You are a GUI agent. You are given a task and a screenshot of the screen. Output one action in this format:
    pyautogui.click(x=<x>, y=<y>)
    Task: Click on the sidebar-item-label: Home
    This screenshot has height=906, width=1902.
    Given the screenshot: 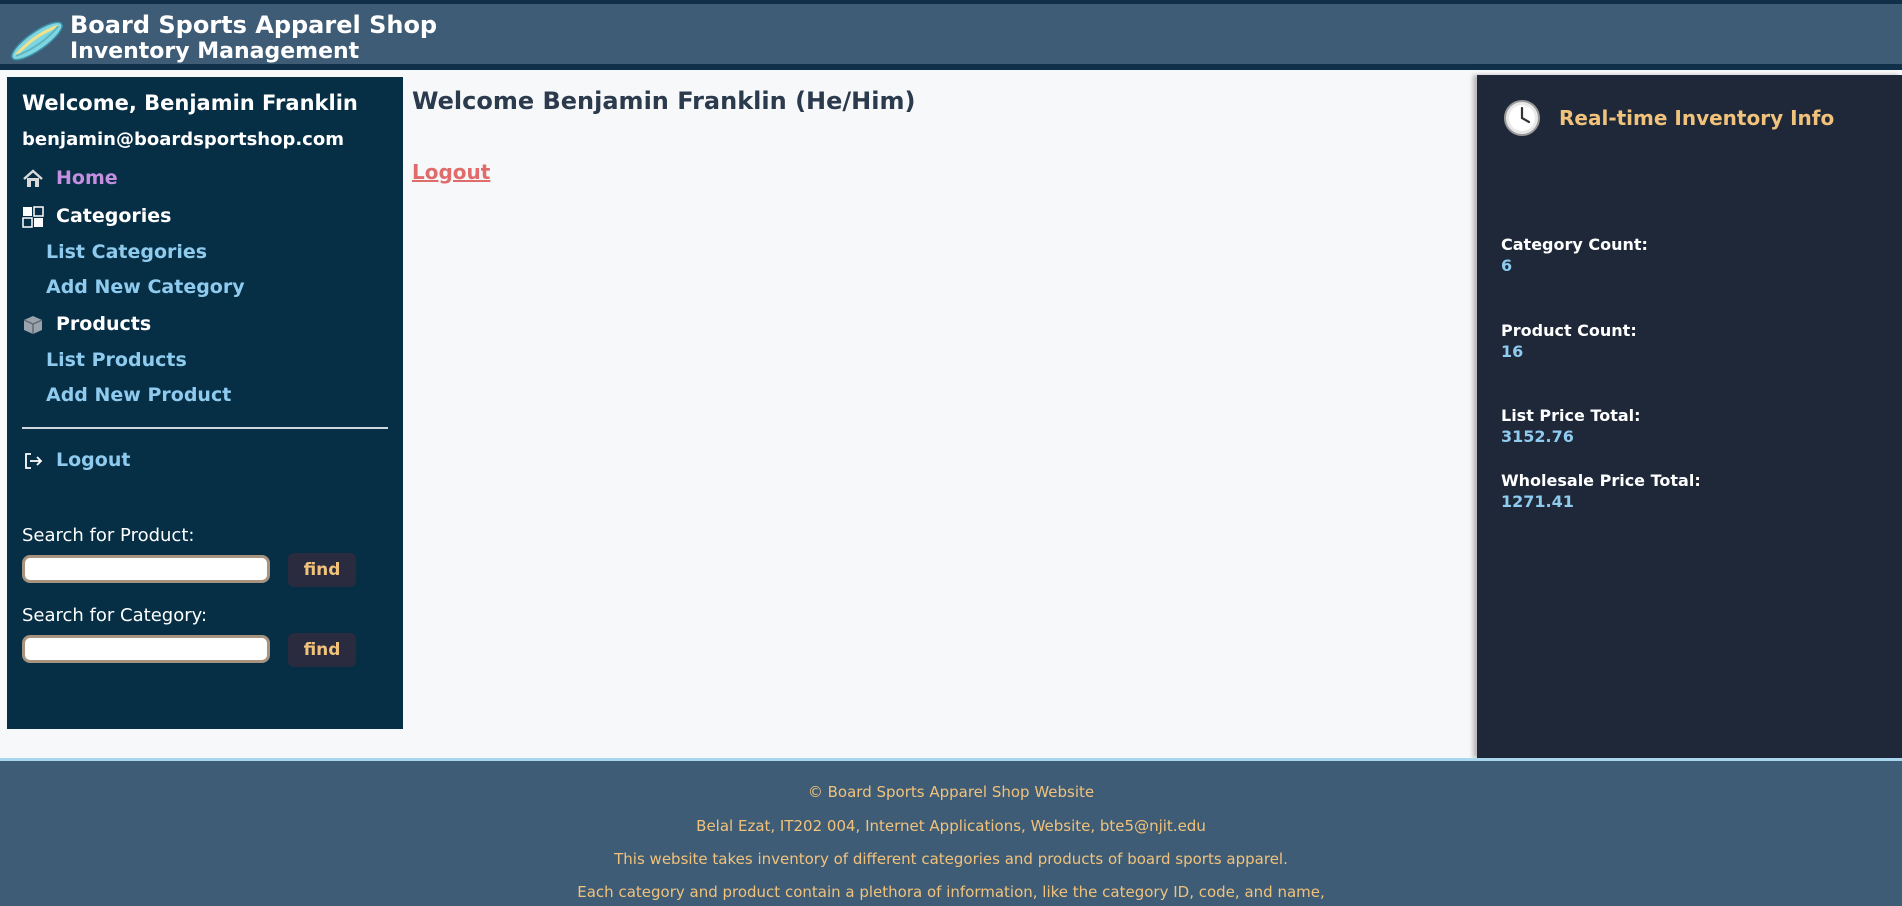 What is the action you would take?
    pyautogui.click(x=87, y=178)
    